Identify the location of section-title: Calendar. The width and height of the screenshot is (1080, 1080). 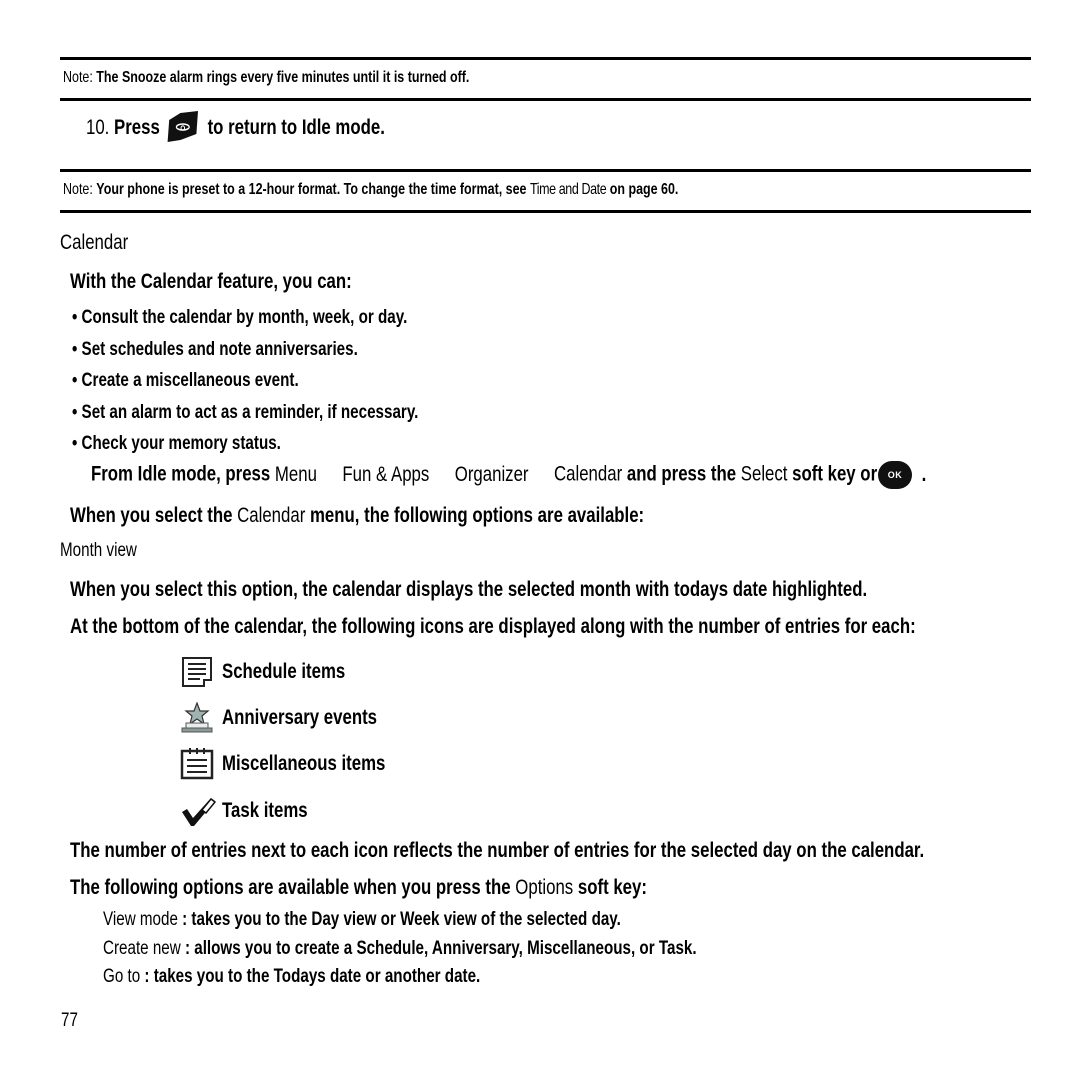
(102, 243).